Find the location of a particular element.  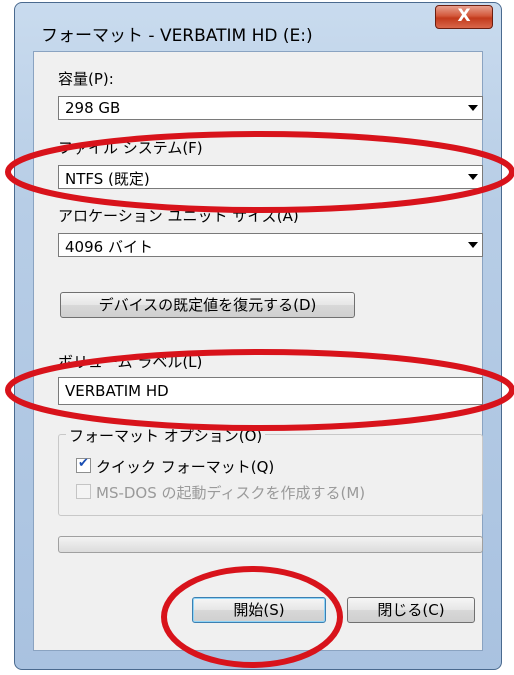

filesystem-value: NTFS (既定) is located at coordinates (107, 179).